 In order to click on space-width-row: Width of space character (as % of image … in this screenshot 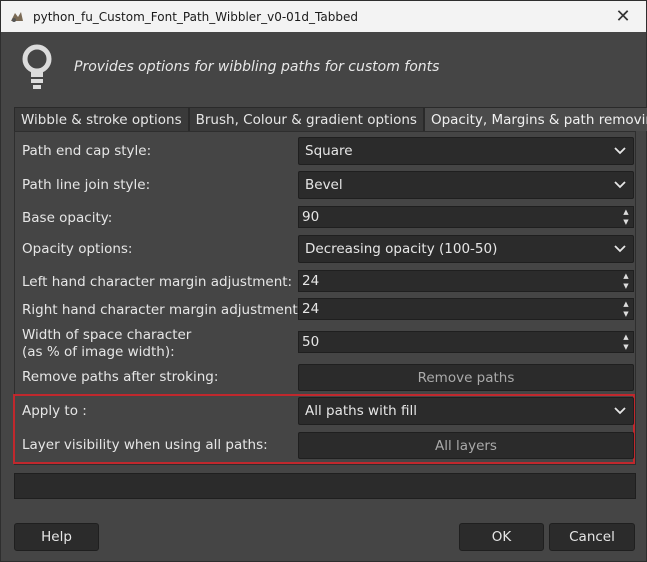, I will do `click(325, 344)`.